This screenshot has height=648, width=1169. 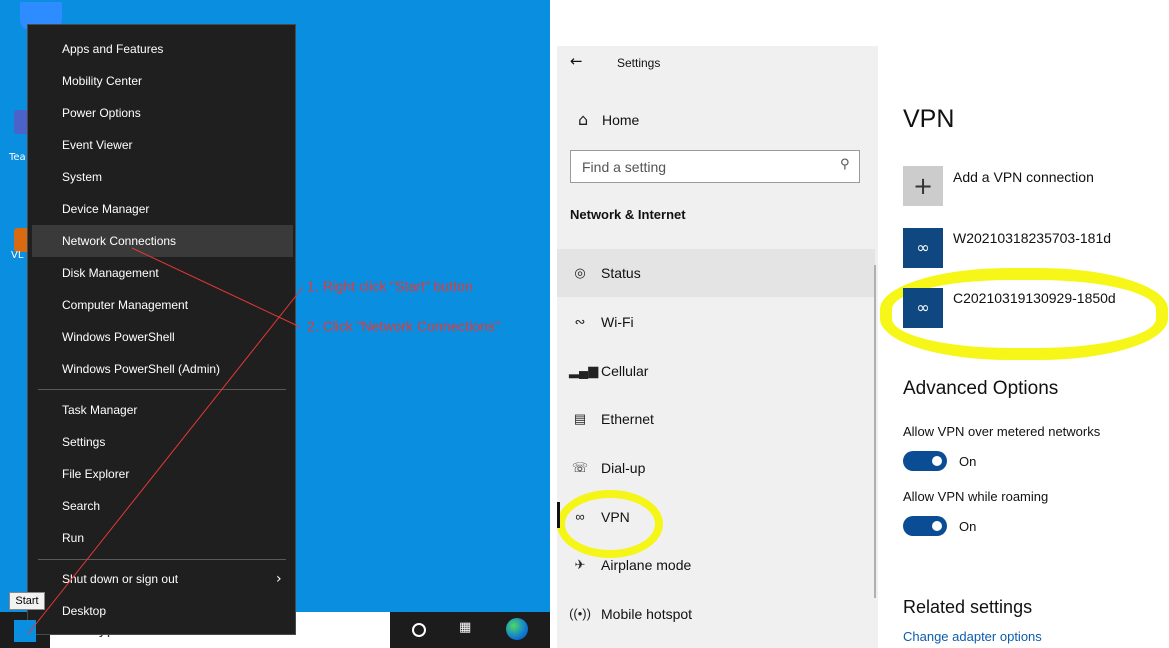 What do you see at coordinates (583, 119) in the screenshot?
I see `home-icon: ⌂` at bounding box center [583, 119].